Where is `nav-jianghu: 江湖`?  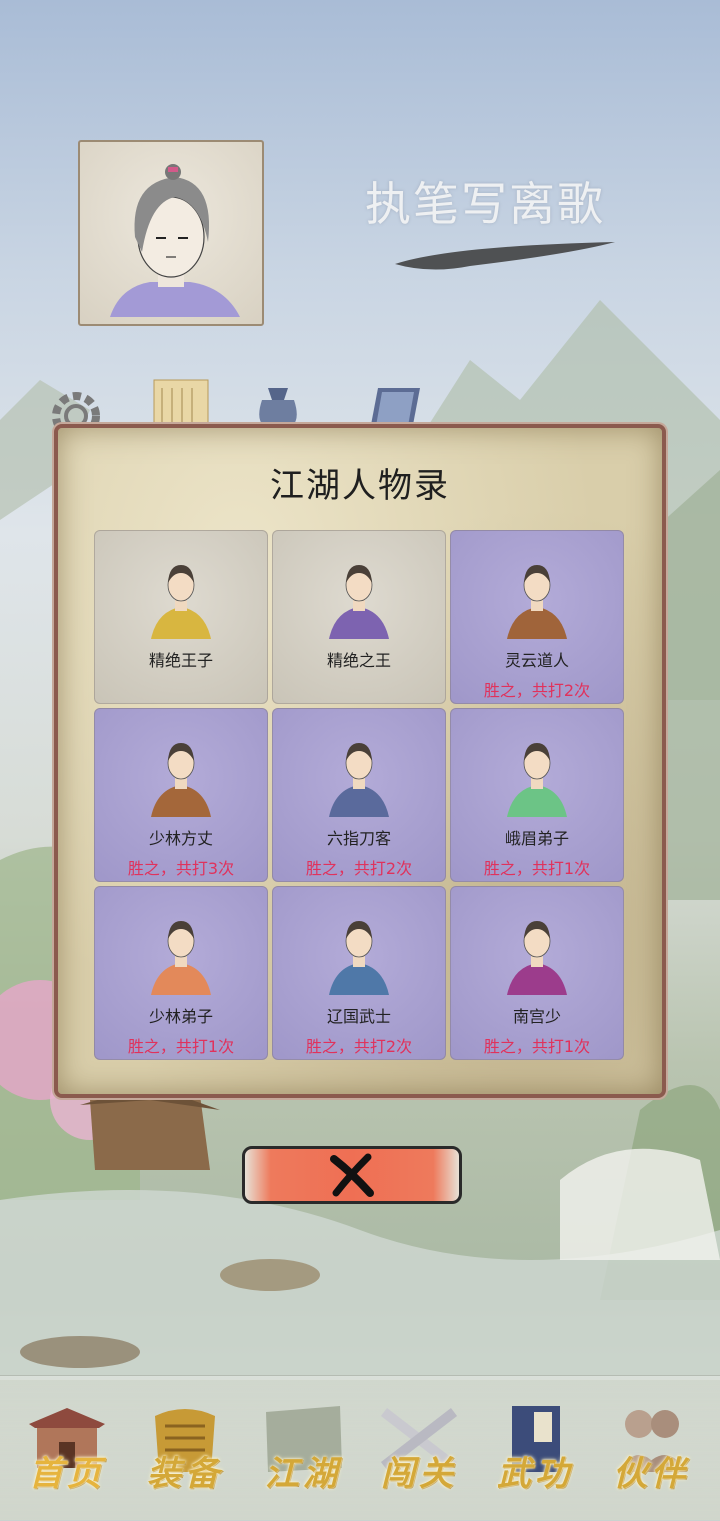
nav-jianghu: 江湖 is located at coordinates (303, 1451).